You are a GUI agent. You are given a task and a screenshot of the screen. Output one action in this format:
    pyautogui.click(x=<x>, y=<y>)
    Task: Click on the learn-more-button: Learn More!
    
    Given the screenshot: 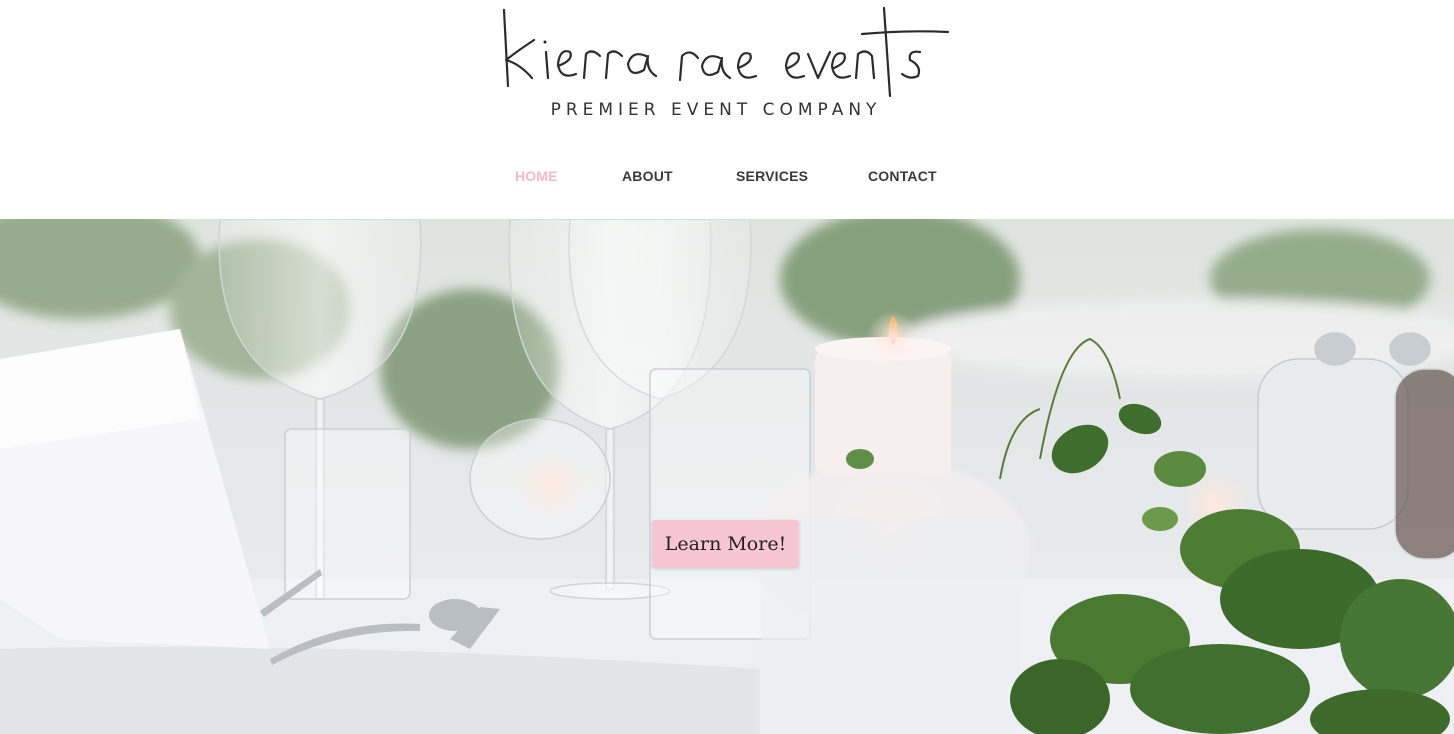 What is the action you would take?
    pyautogui.click(x=725, y=544)
    